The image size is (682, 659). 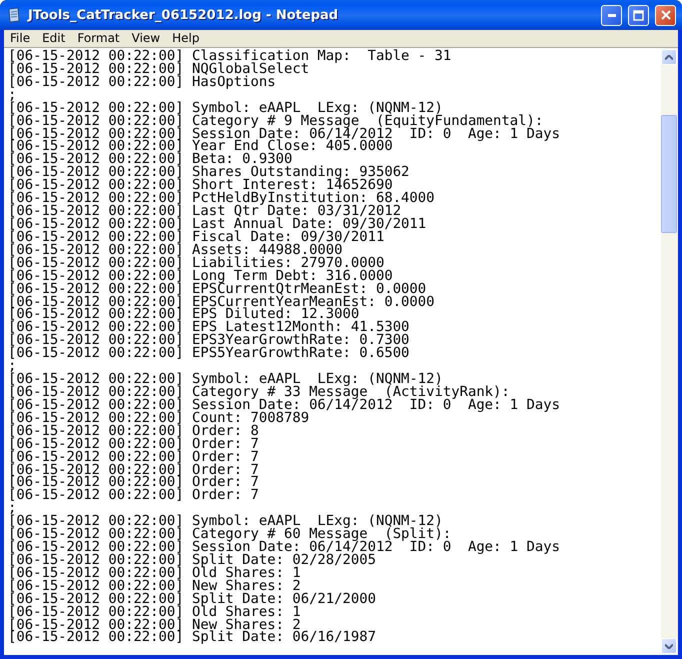 What do you see at coordinates (276, 121) in the screenshot?
I see `log-line: [06-15-2012 00:22:00] Category # 9 Message (EquityFundamental):` at bounding box center [276, 121].